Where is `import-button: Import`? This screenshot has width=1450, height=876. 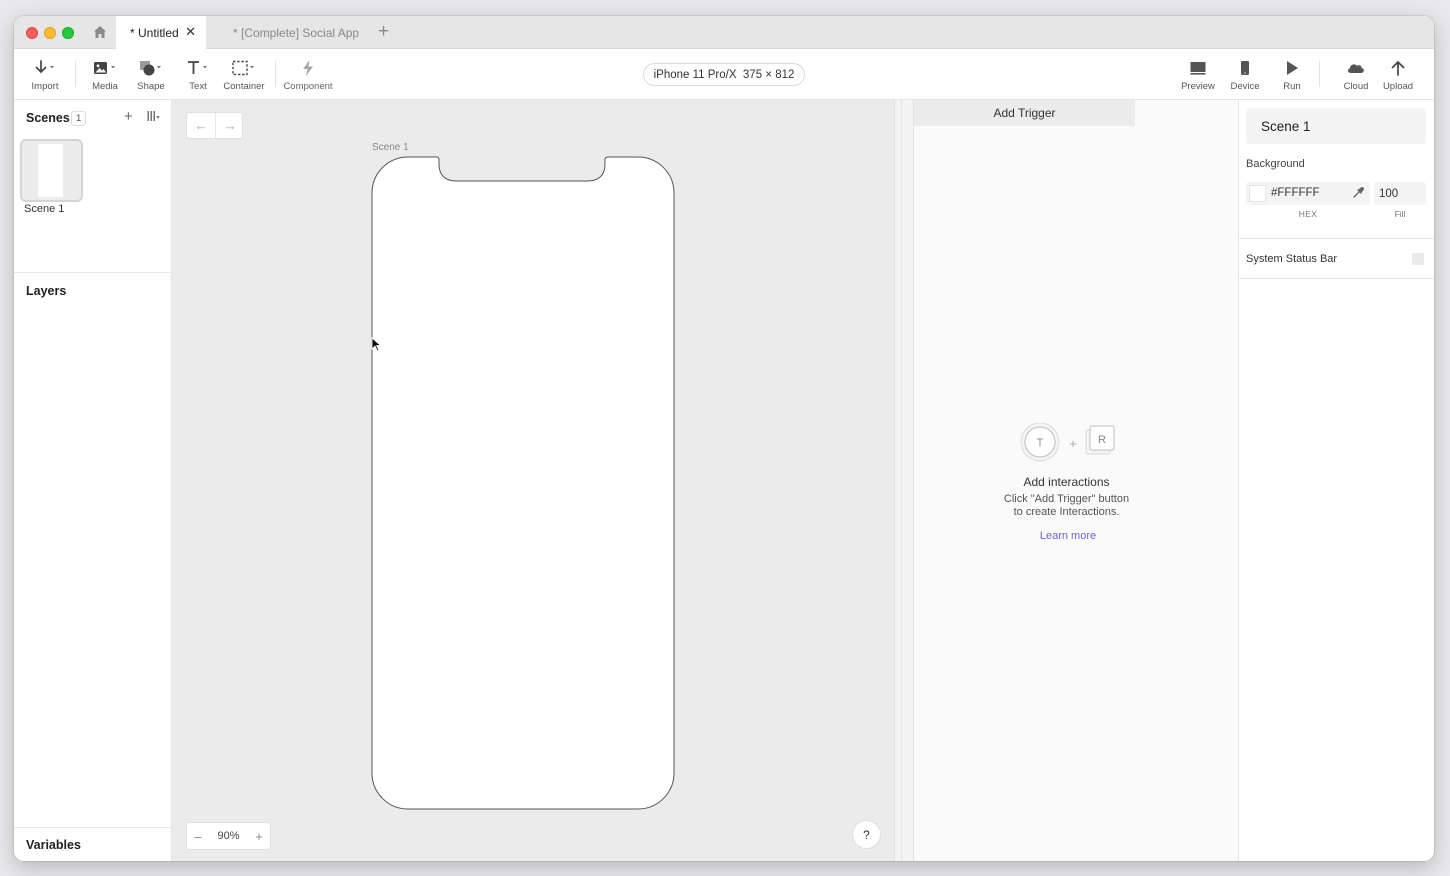
import-button: Import is located at coordinates (45, 77).